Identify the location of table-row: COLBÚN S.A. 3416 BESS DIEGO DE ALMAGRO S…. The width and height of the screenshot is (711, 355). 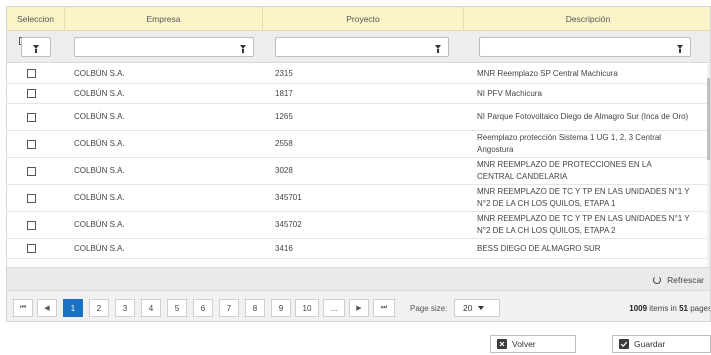
(357, 249).